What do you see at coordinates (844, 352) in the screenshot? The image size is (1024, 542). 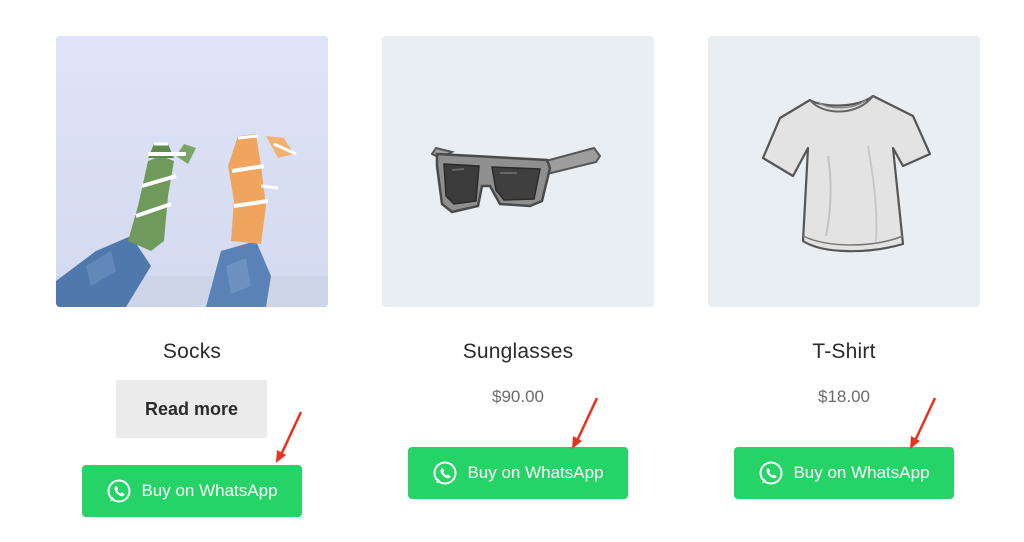 I see `product-title: T-Shirt` at bounding box center [844, 352].